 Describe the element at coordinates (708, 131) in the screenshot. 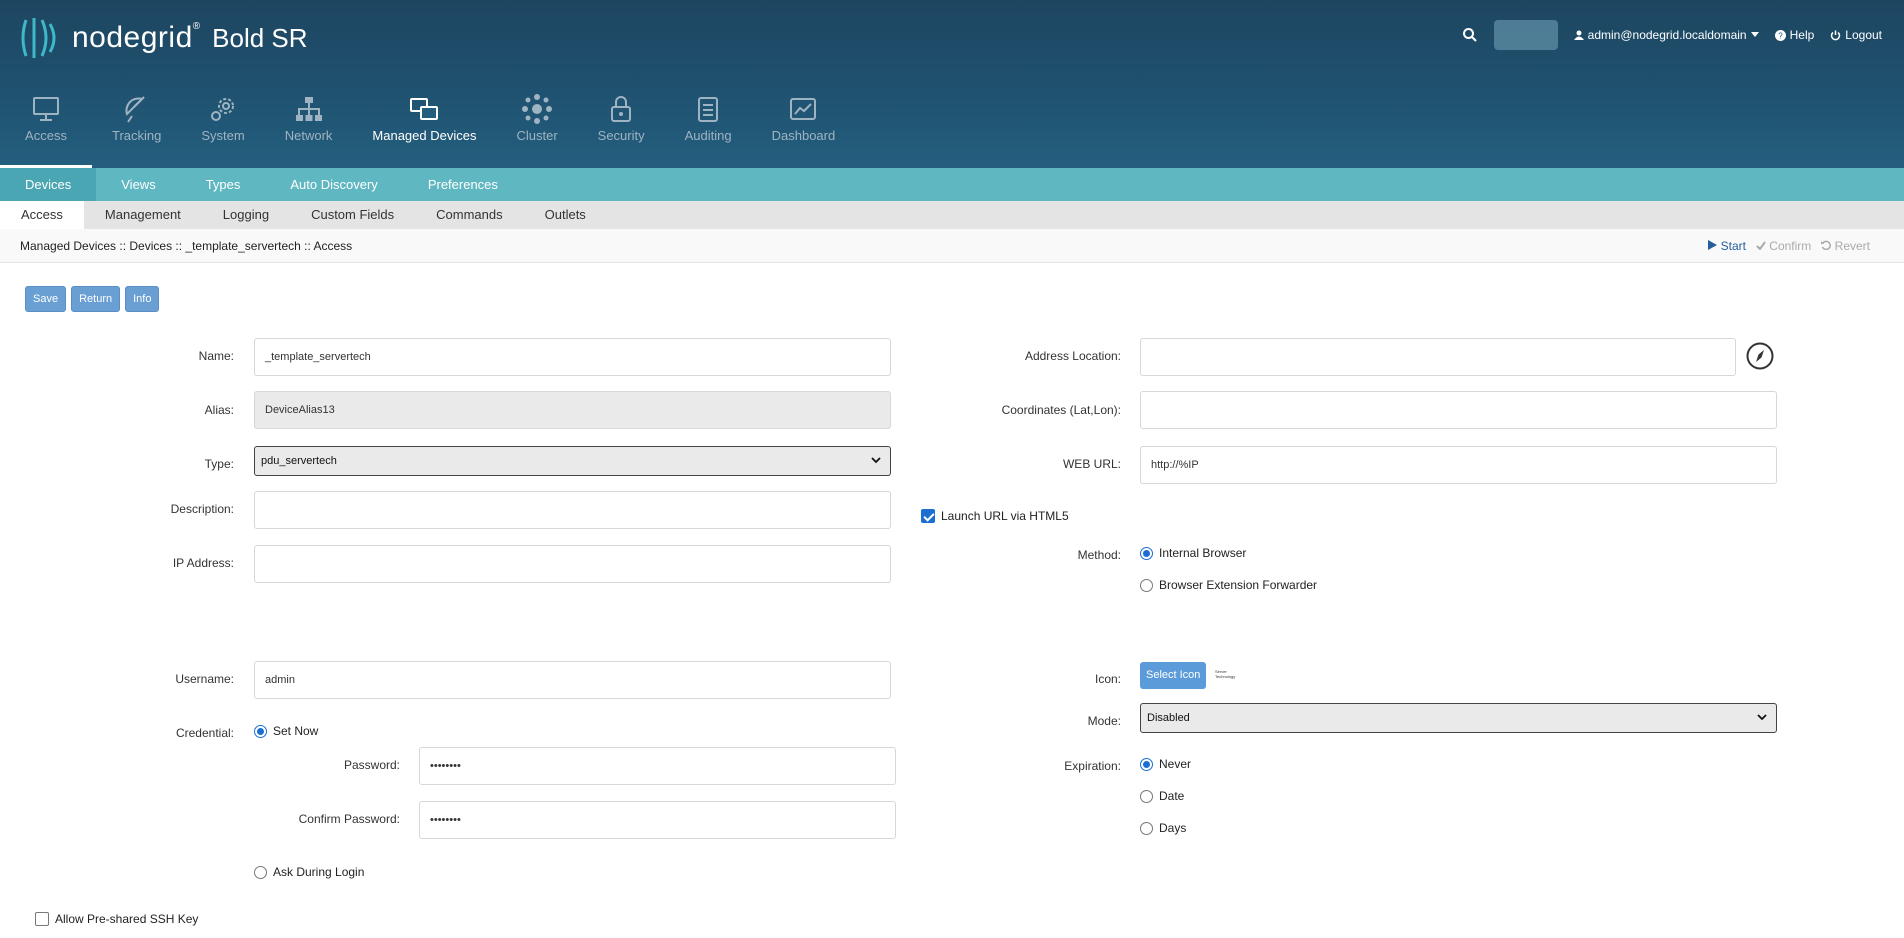

I see `nav-auditing: Auditing` at that location.